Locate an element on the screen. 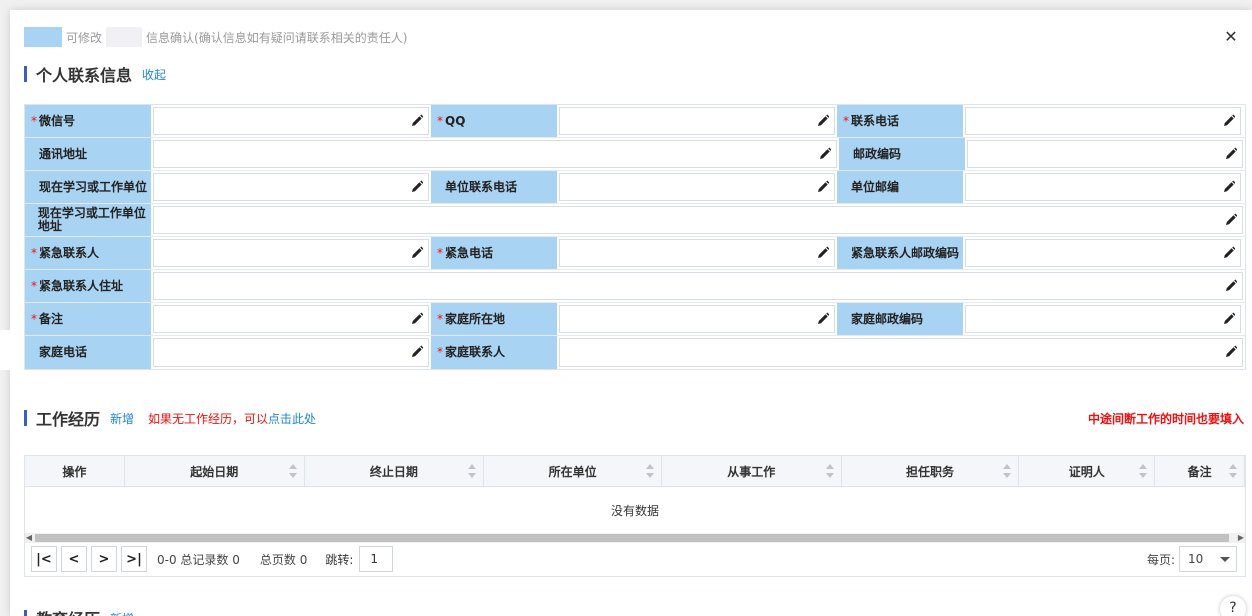 This screenshot has height=616, width=1252. column-header: 从事工作 is located at coordinates (752, 471).